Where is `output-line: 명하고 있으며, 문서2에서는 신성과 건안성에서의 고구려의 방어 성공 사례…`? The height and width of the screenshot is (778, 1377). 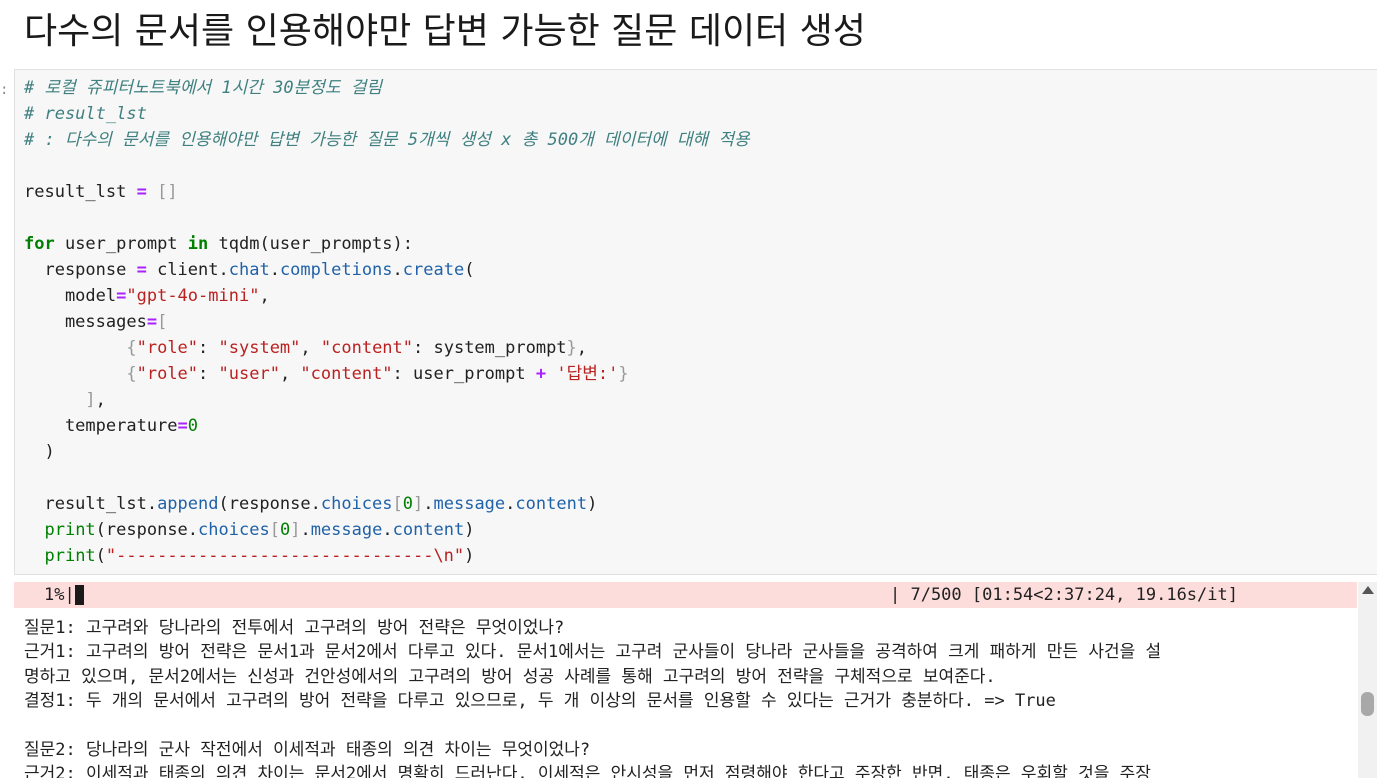 output-line: 명하고 있으며, 문서2에서는 신성과 건안성에서의 고구려의 방어 성공 사례… is located at coordinates (510, 676).